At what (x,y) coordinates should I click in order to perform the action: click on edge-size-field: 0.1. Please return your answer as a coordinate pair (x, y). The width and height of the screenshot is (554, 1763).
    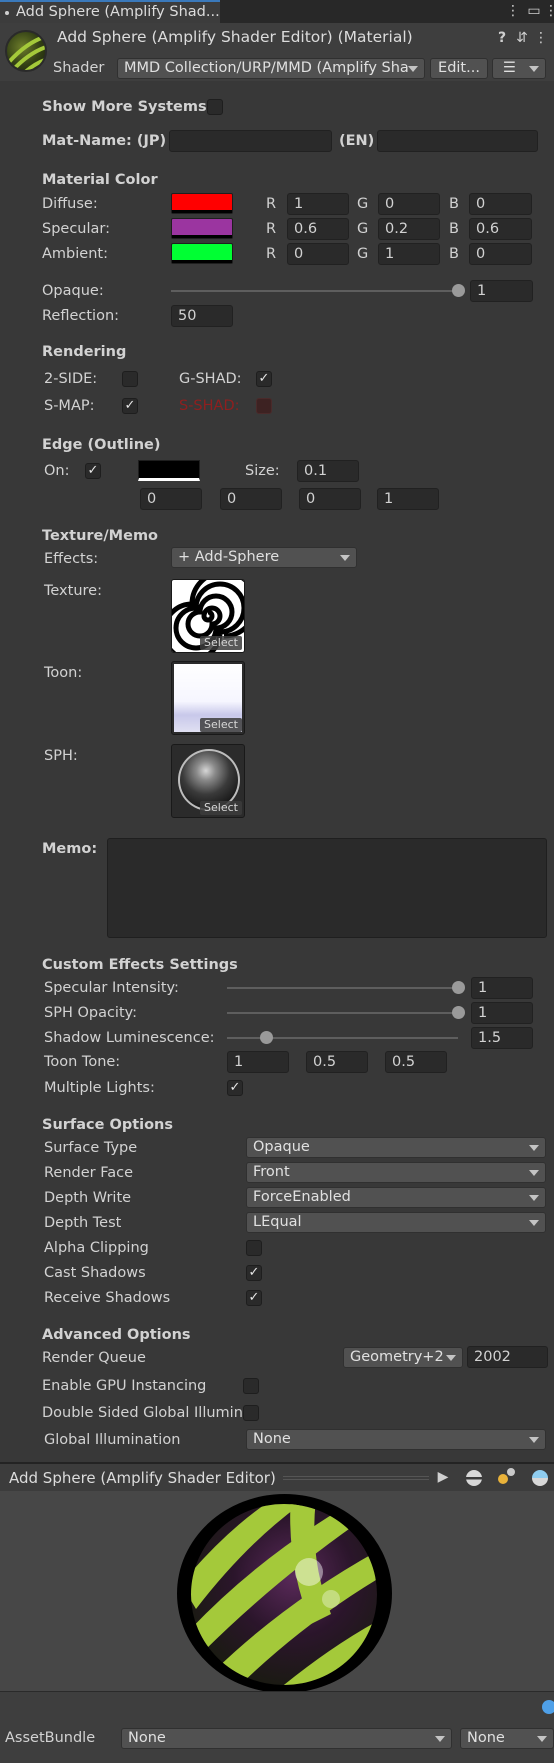
    Looking at the image, I should click on (328, 471).